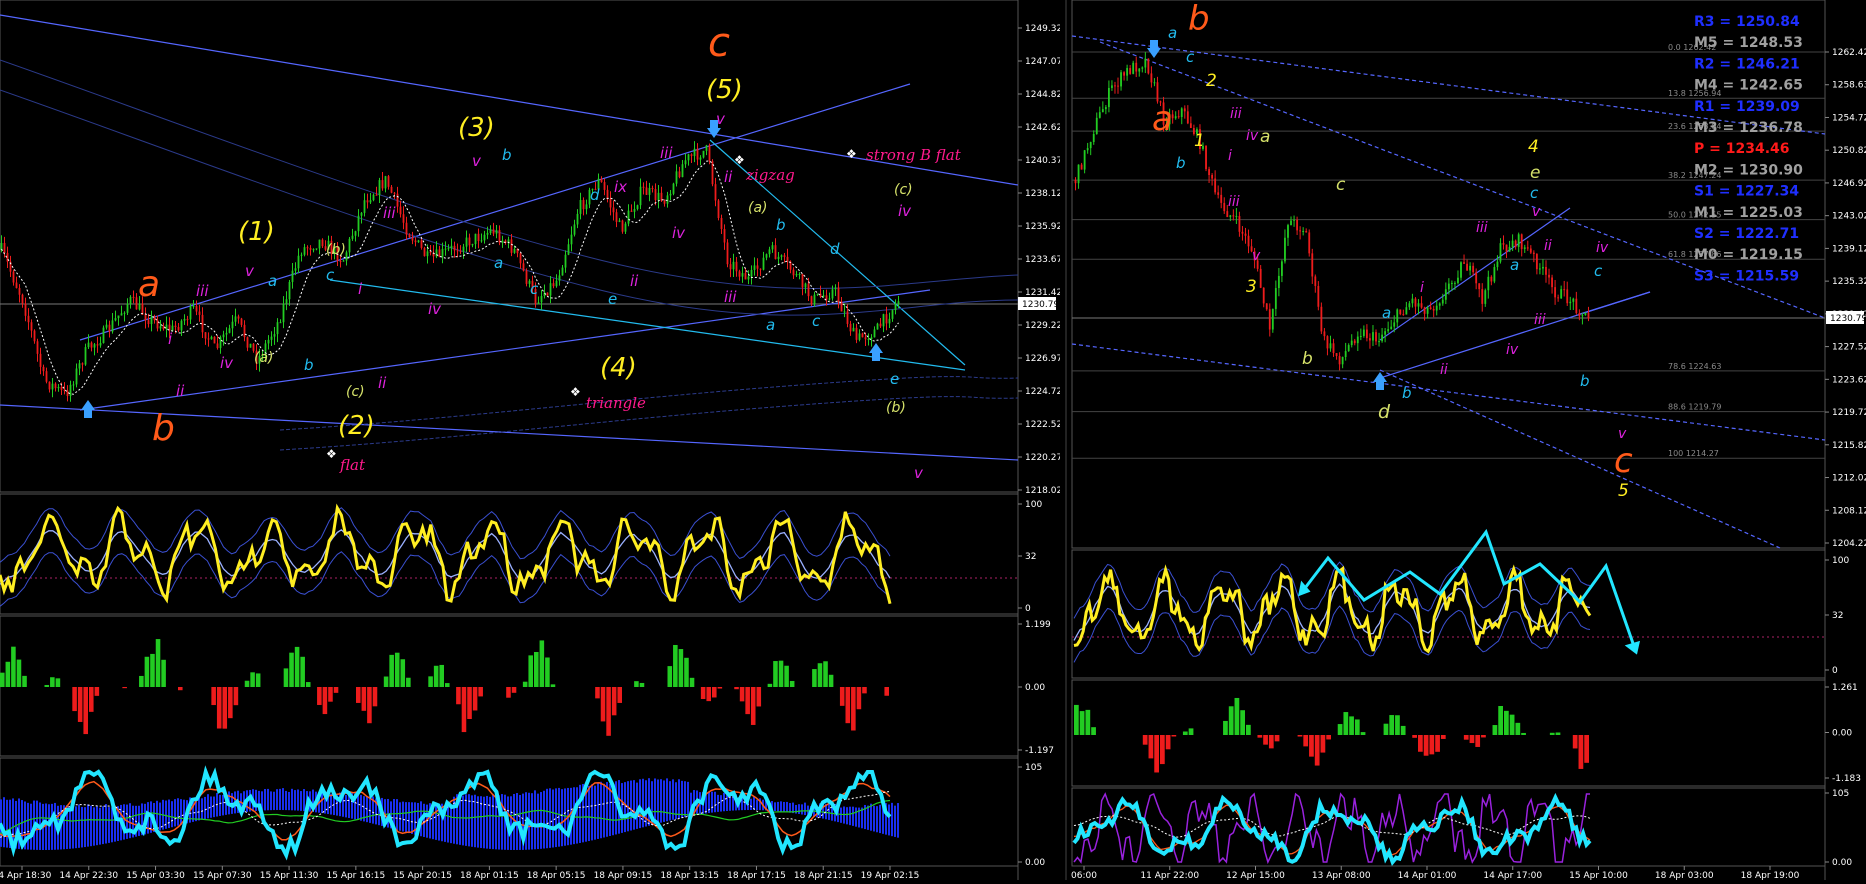 The width and height of the screenshot is (1866, 884). What do you see at coordinates (356, 875) in the screenshot?
I see `time-label: 15 Apr 16:15` at bounding box center [356, 875].